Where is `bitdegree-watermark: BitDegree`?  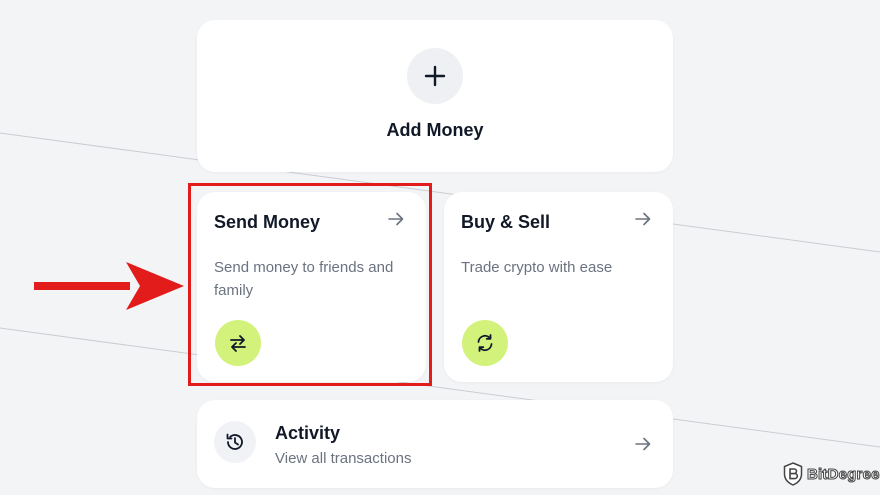
bitdegree-watermark: BitDegree is located at coordinates (831, 474).